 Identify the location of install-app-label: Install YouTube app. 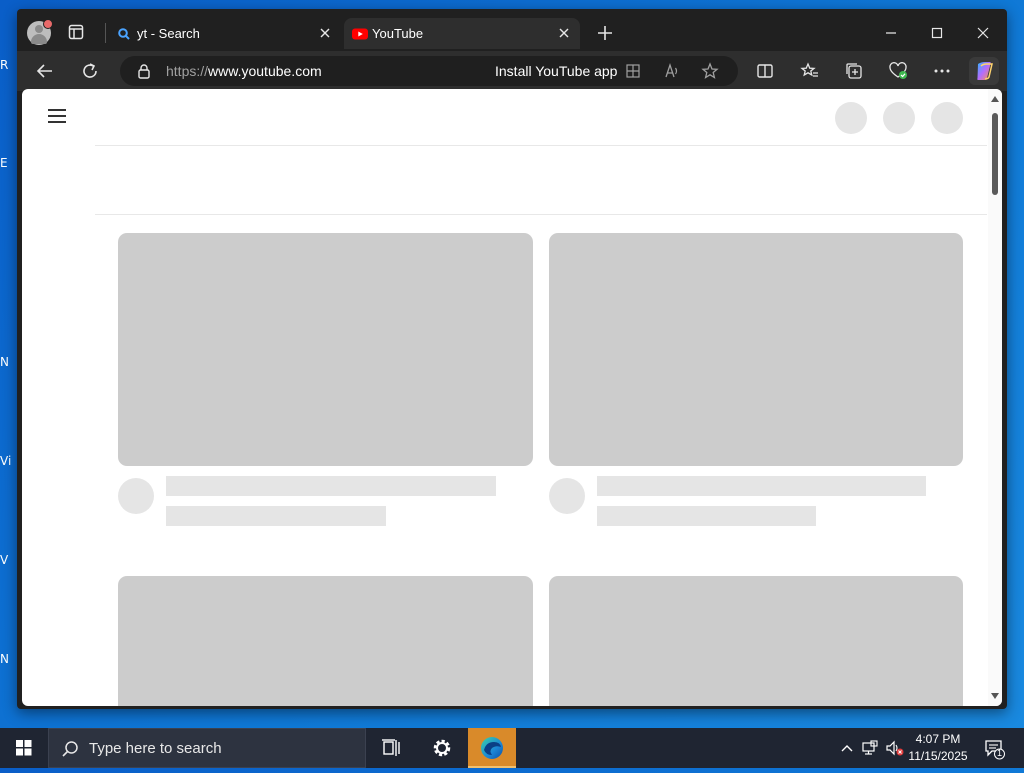
(556, 71).